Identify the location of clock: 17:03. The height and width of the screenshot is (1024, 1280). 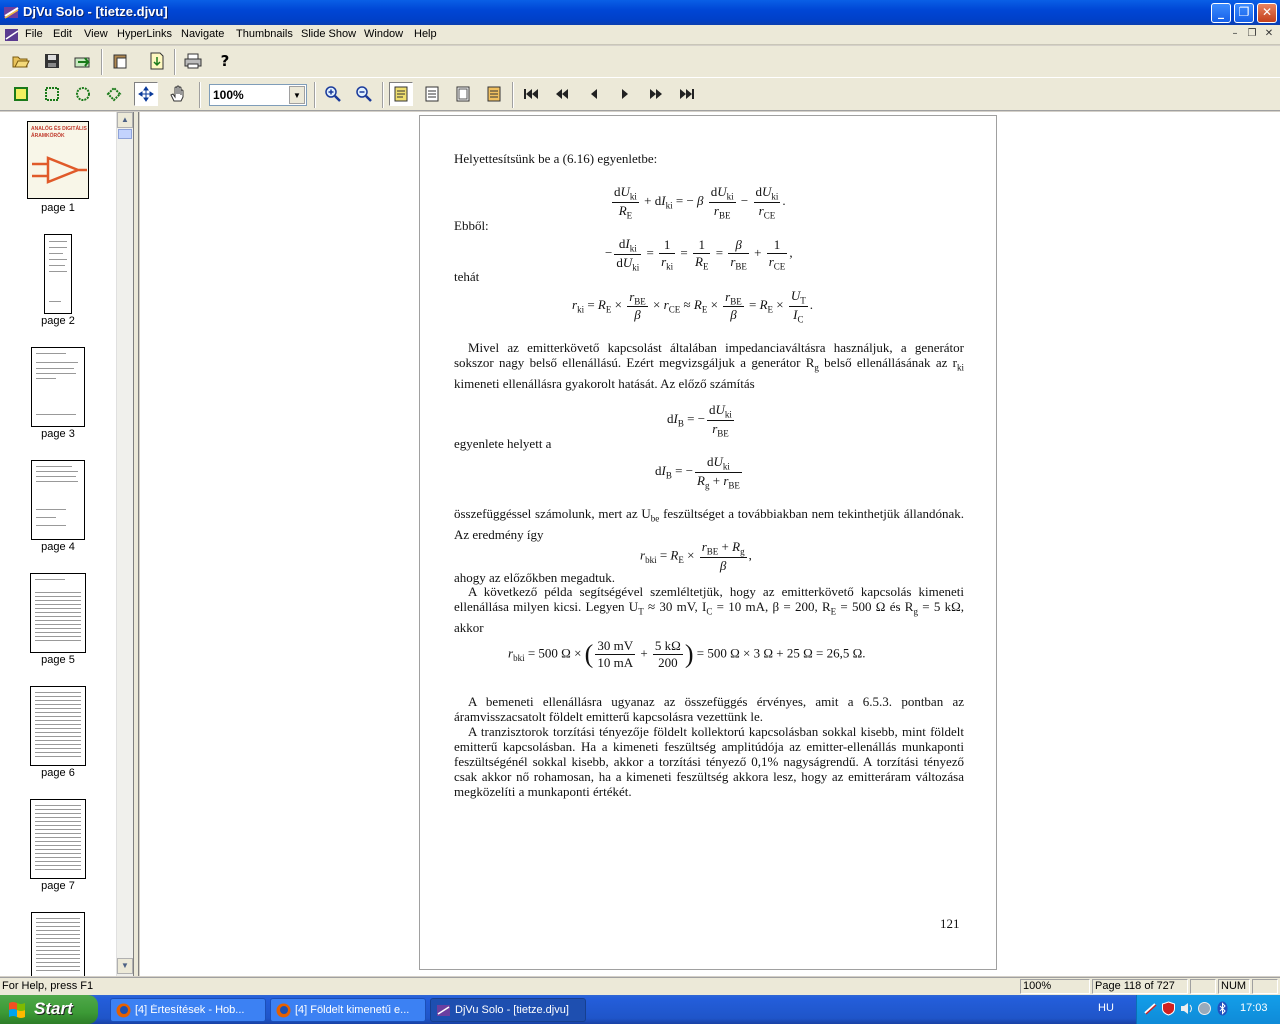
(1254, 1008).